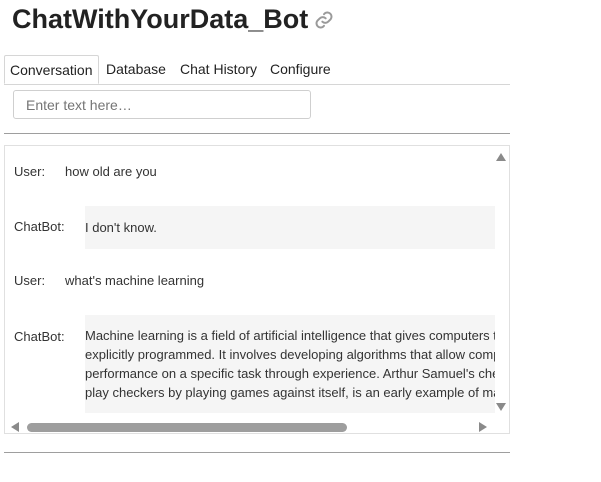  I want to click on page-title: ChatWithYourData_Bot, so click(173, 19).